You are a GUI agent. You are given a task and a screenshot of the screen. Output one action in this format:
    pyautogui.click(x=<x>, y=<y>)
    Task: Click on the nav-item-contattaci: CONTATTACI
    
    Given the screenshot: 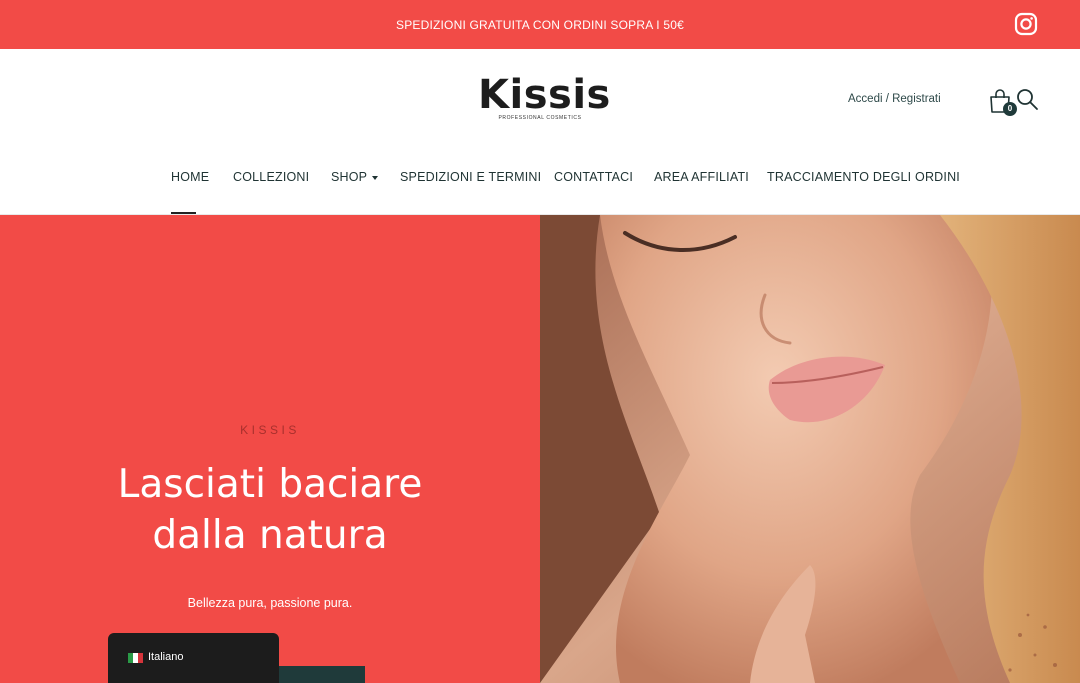 What is the action you would take?
    pyautogui.click(x=593, y=177)
    